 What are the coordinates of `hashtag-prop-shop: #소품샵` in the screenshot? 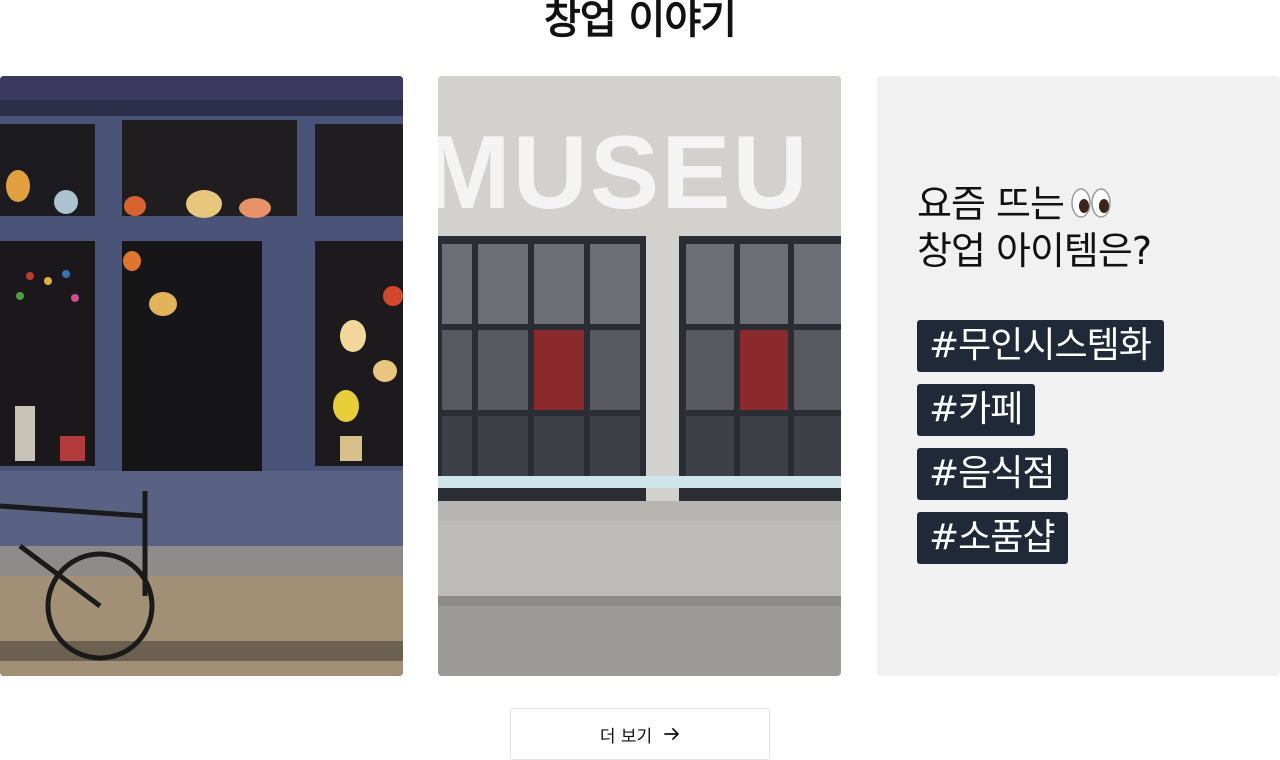 It's located at (992, 538).